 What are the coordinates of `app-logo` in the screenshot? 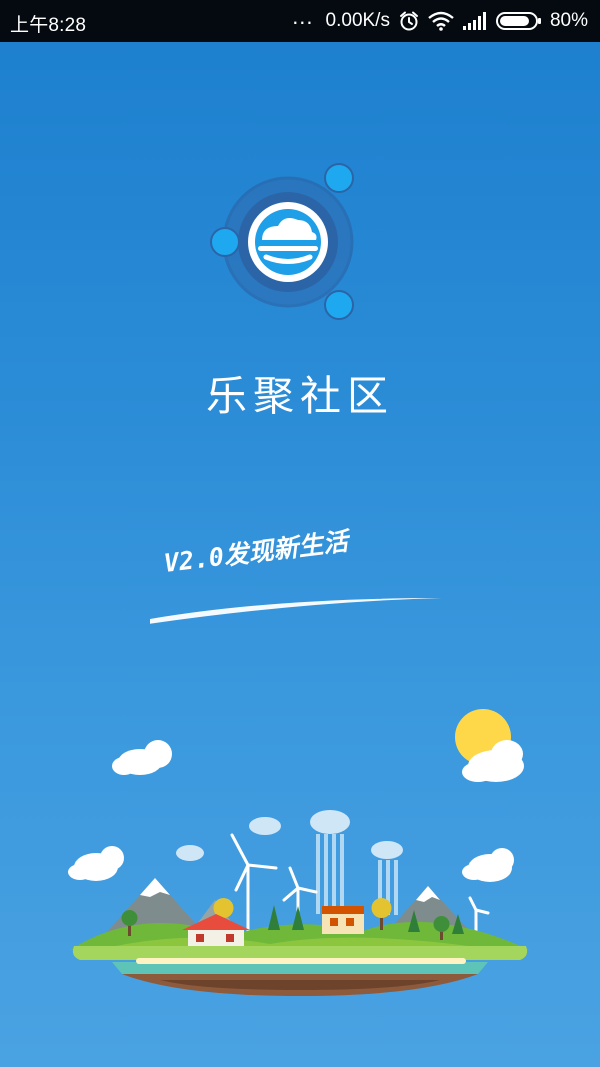 It's located at (286, 240).